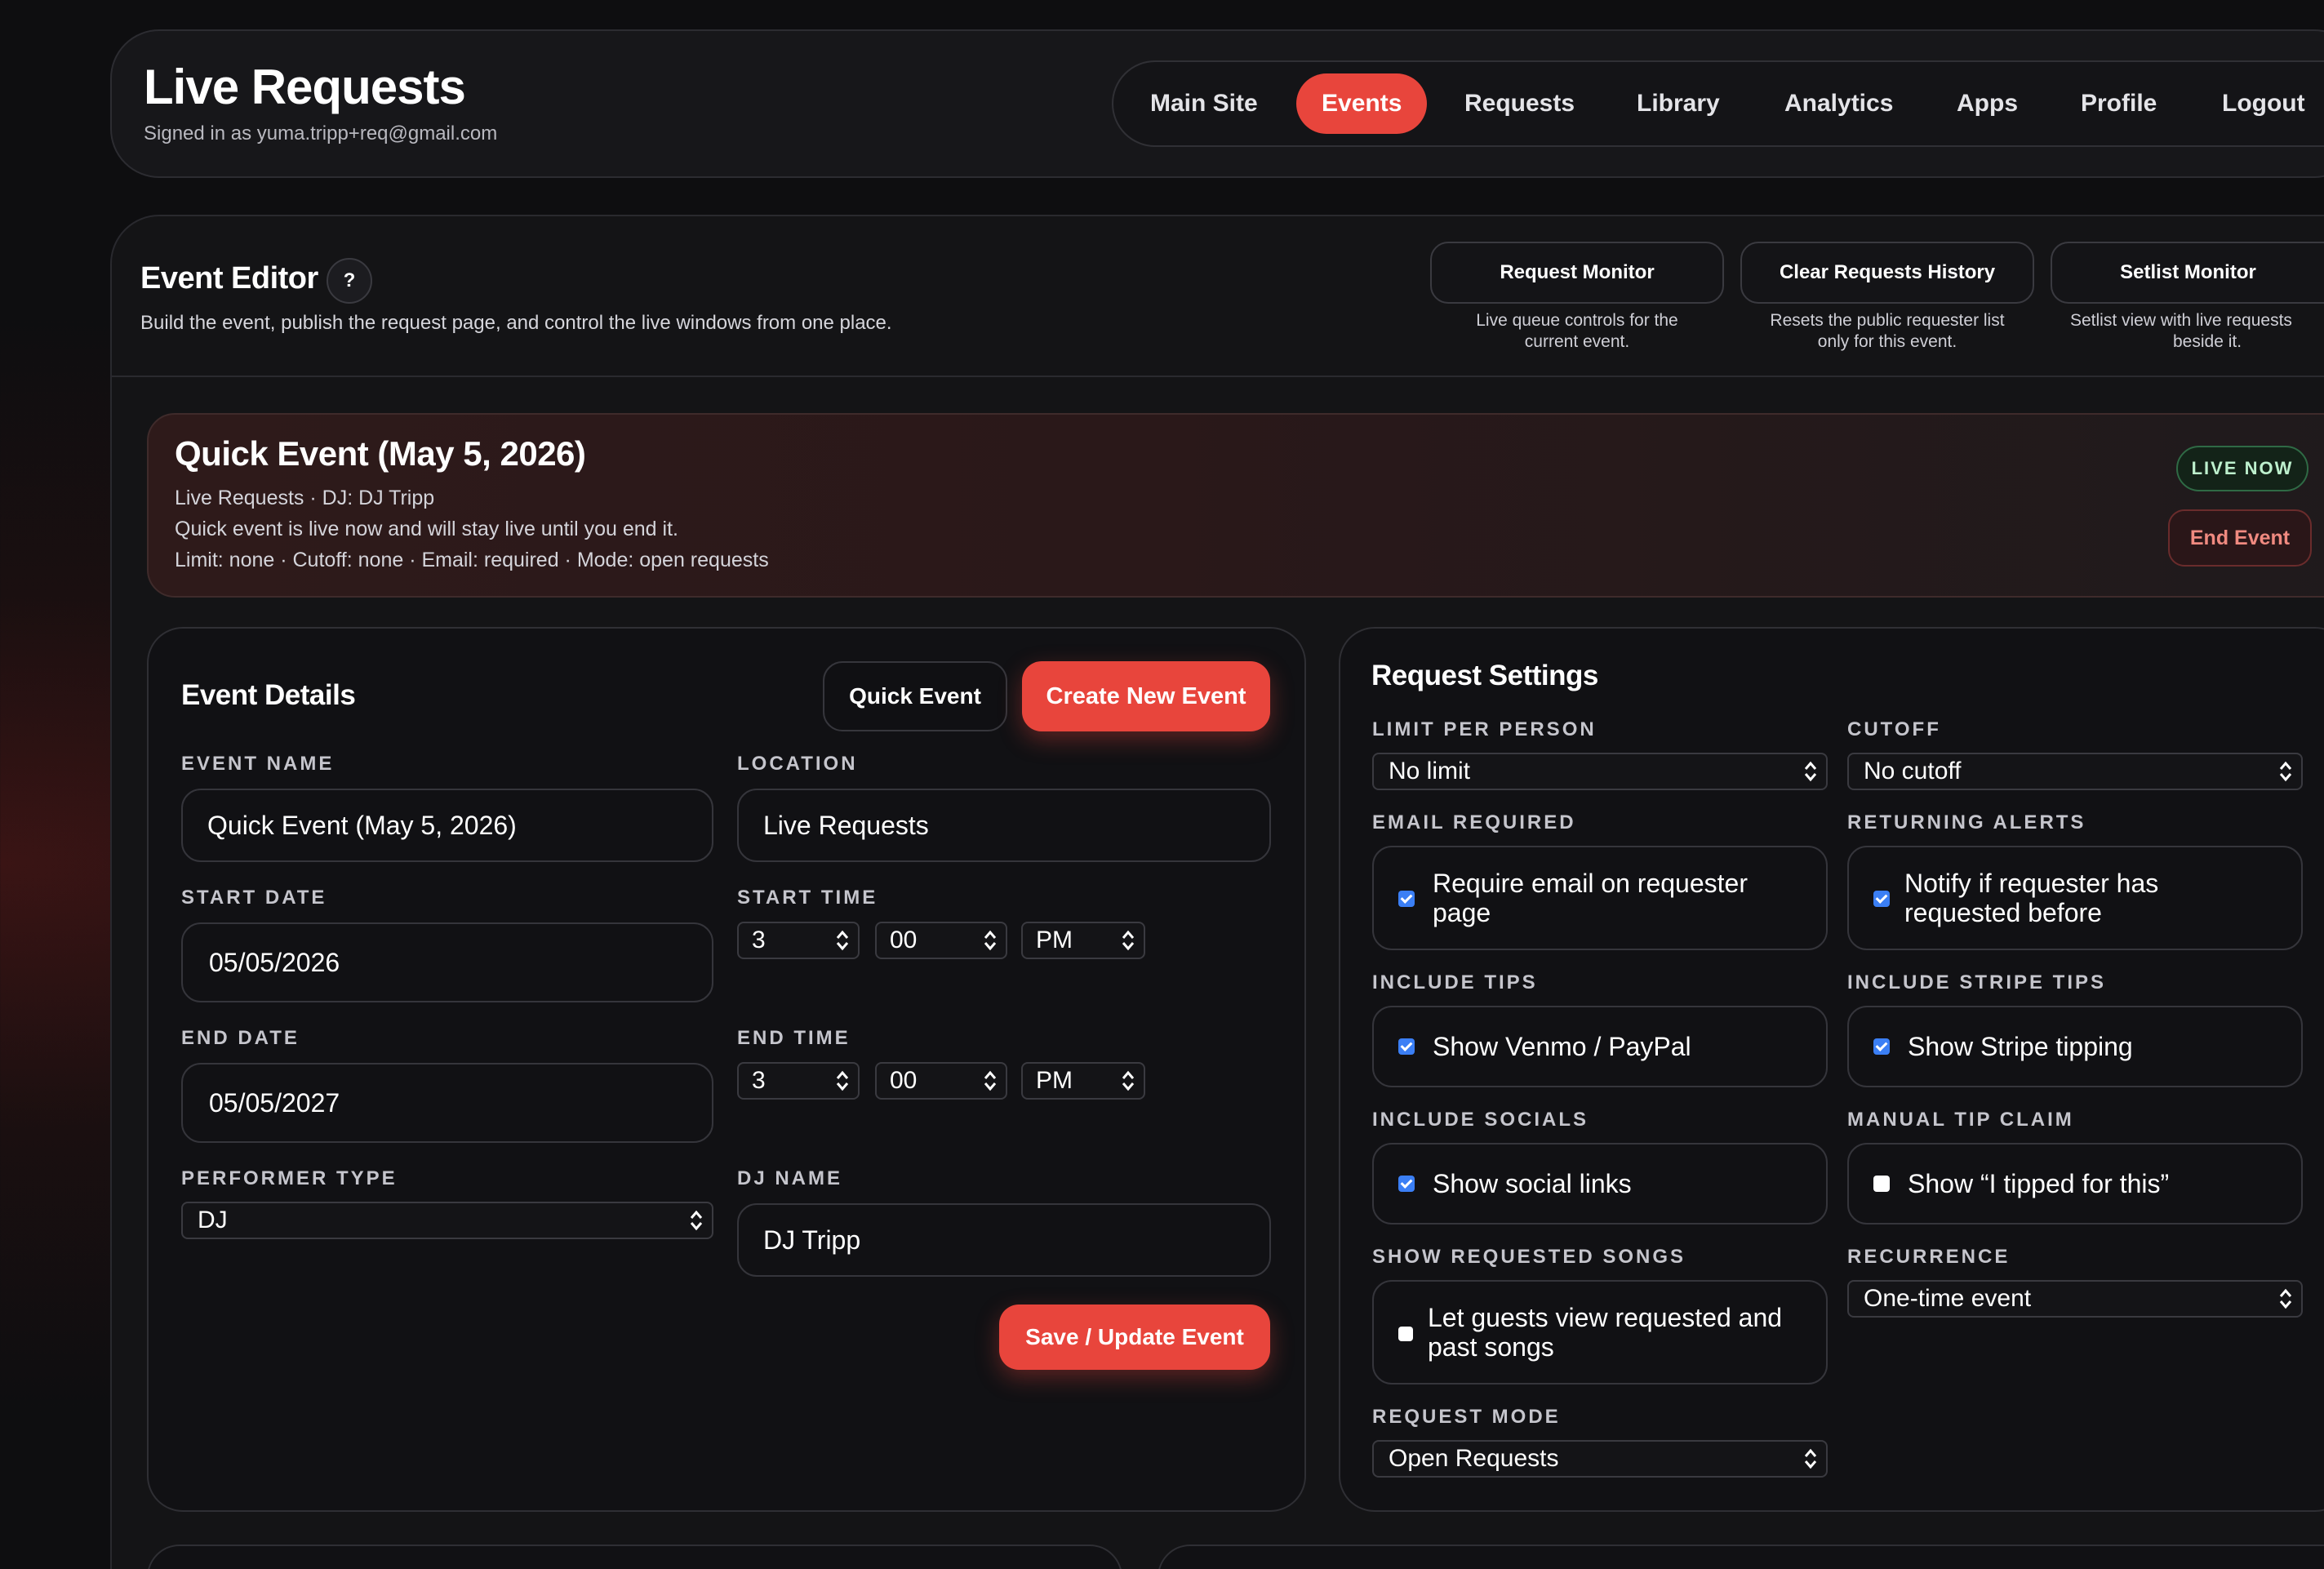 The width and height of the screenshot is (2324, 1569). Describe the element at coordinates (1054, 940) in the screenshot. I see `start-ampm-value: PM` at that location.